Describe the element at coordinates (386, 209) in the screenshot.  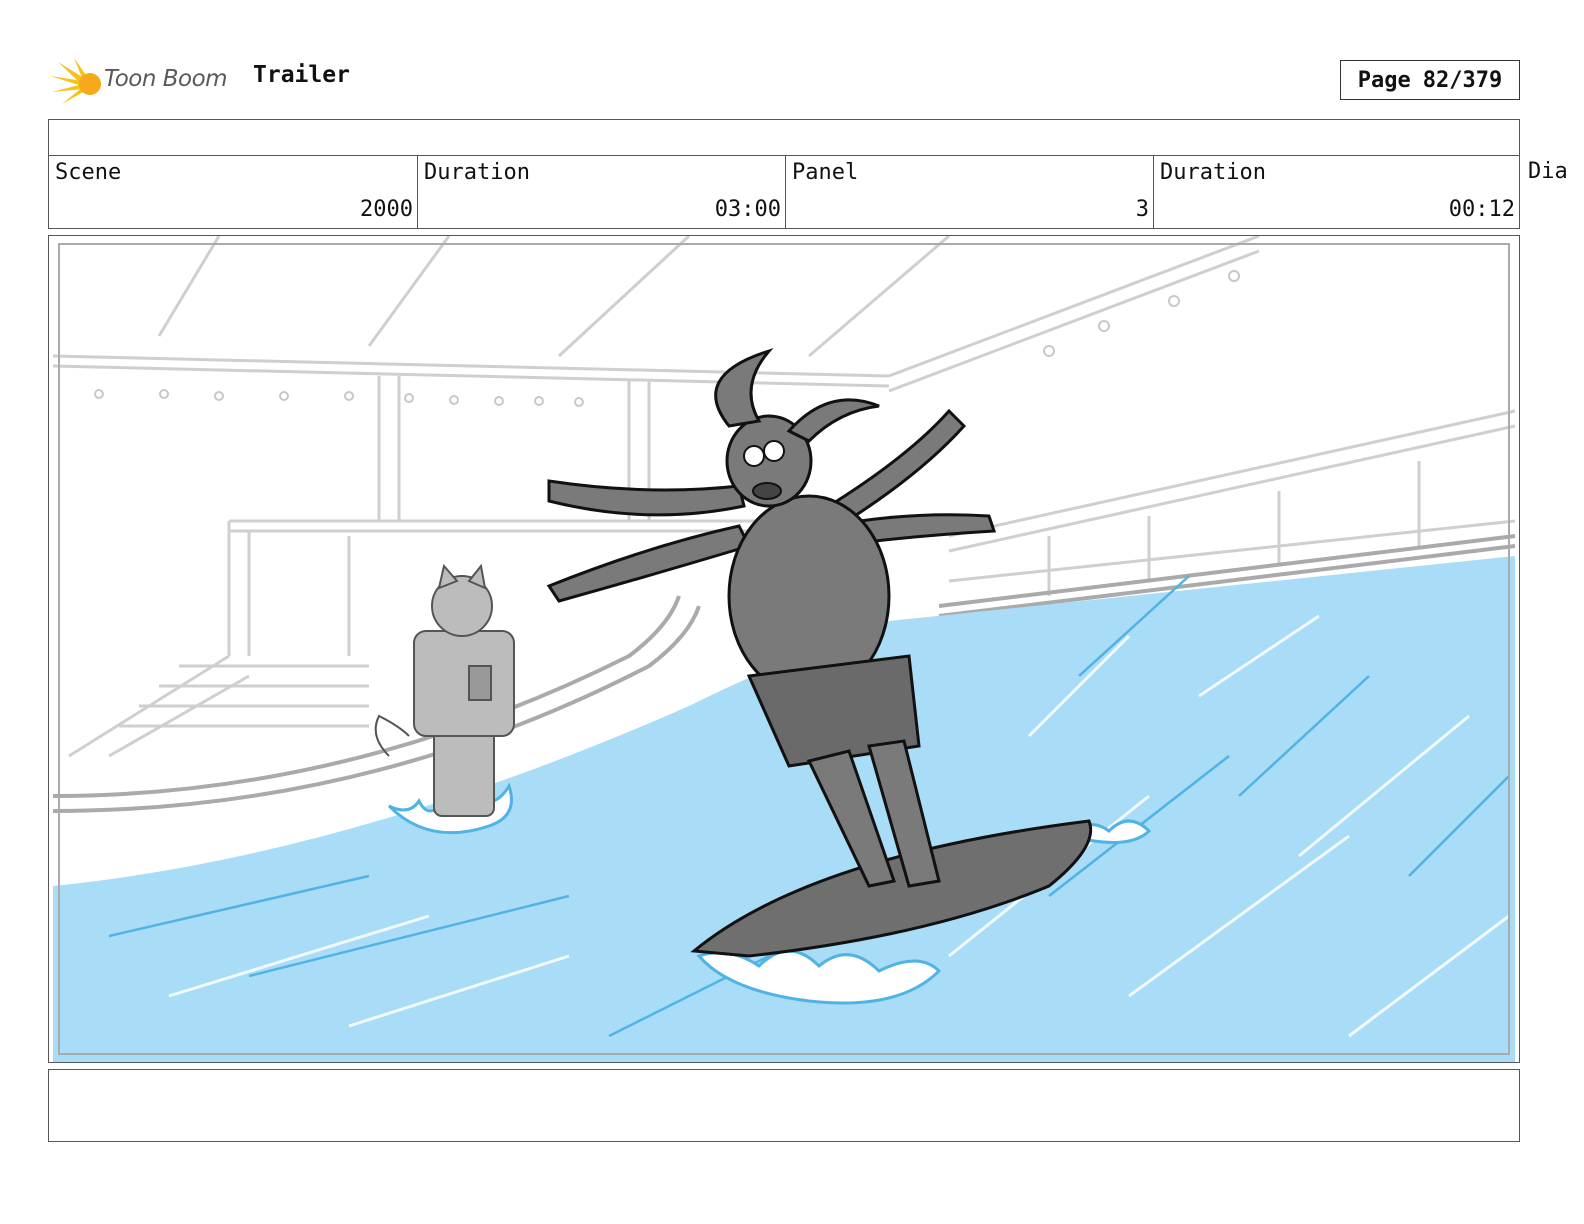
I see `scene-value: 2000` at that location.